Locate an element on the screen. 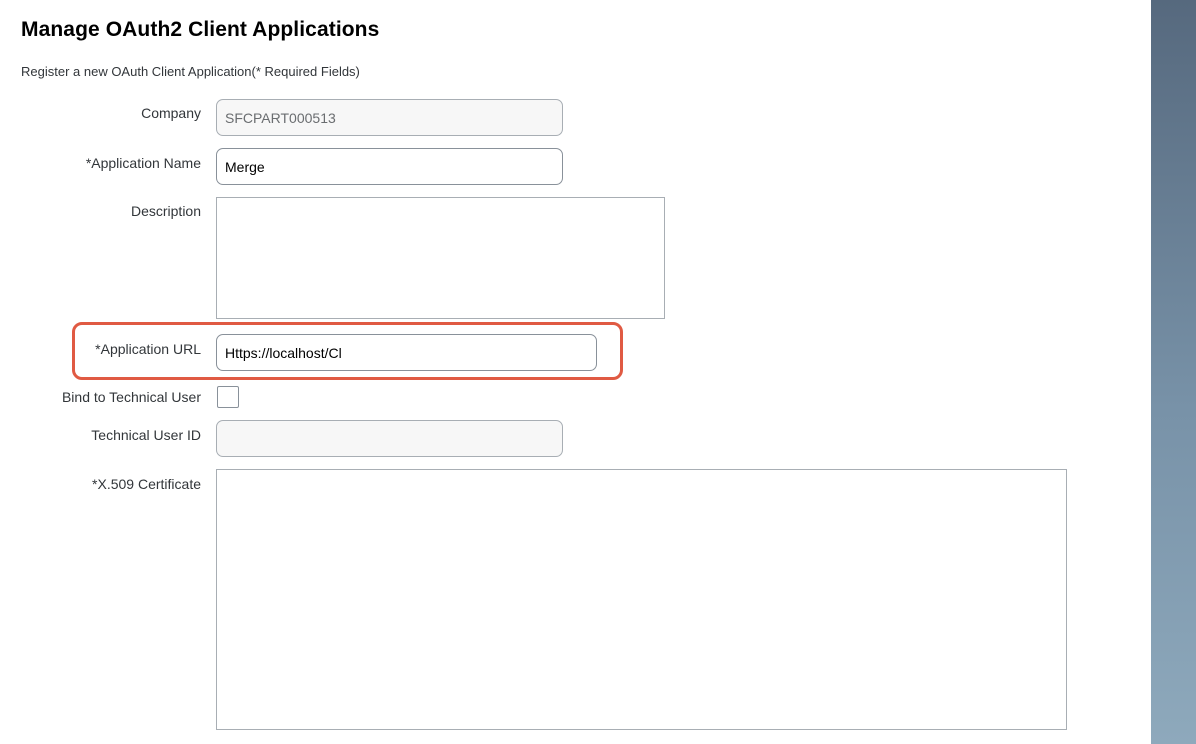  company-input is located at coordinates (389, 117).